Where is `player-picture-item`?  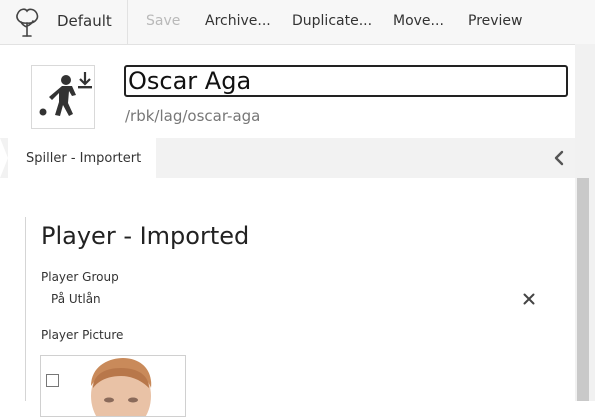
player-picture-item is located at coordinates (113, 386).